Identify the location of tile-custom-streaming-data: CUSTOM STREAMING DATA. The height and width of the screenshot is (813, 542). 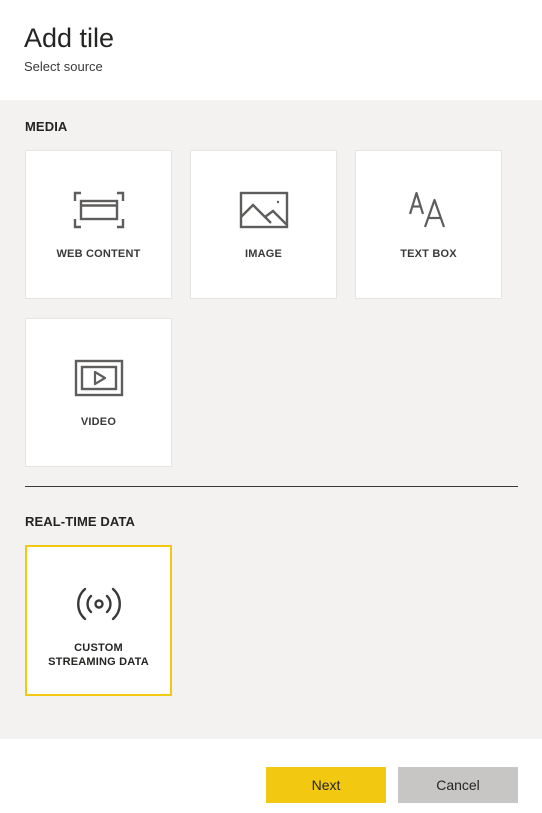
(98, 620).